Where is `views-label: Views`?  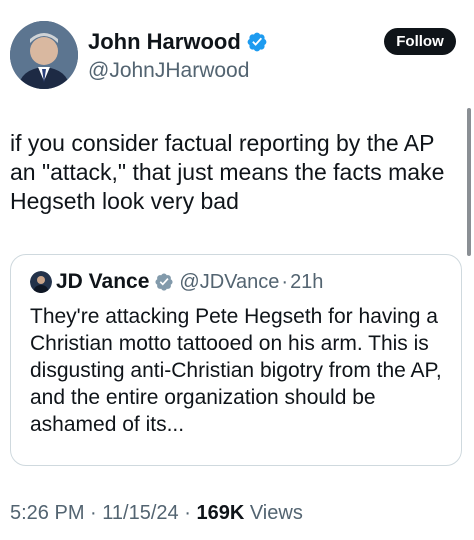 views-label: Views is located at coordinates (276, 513).